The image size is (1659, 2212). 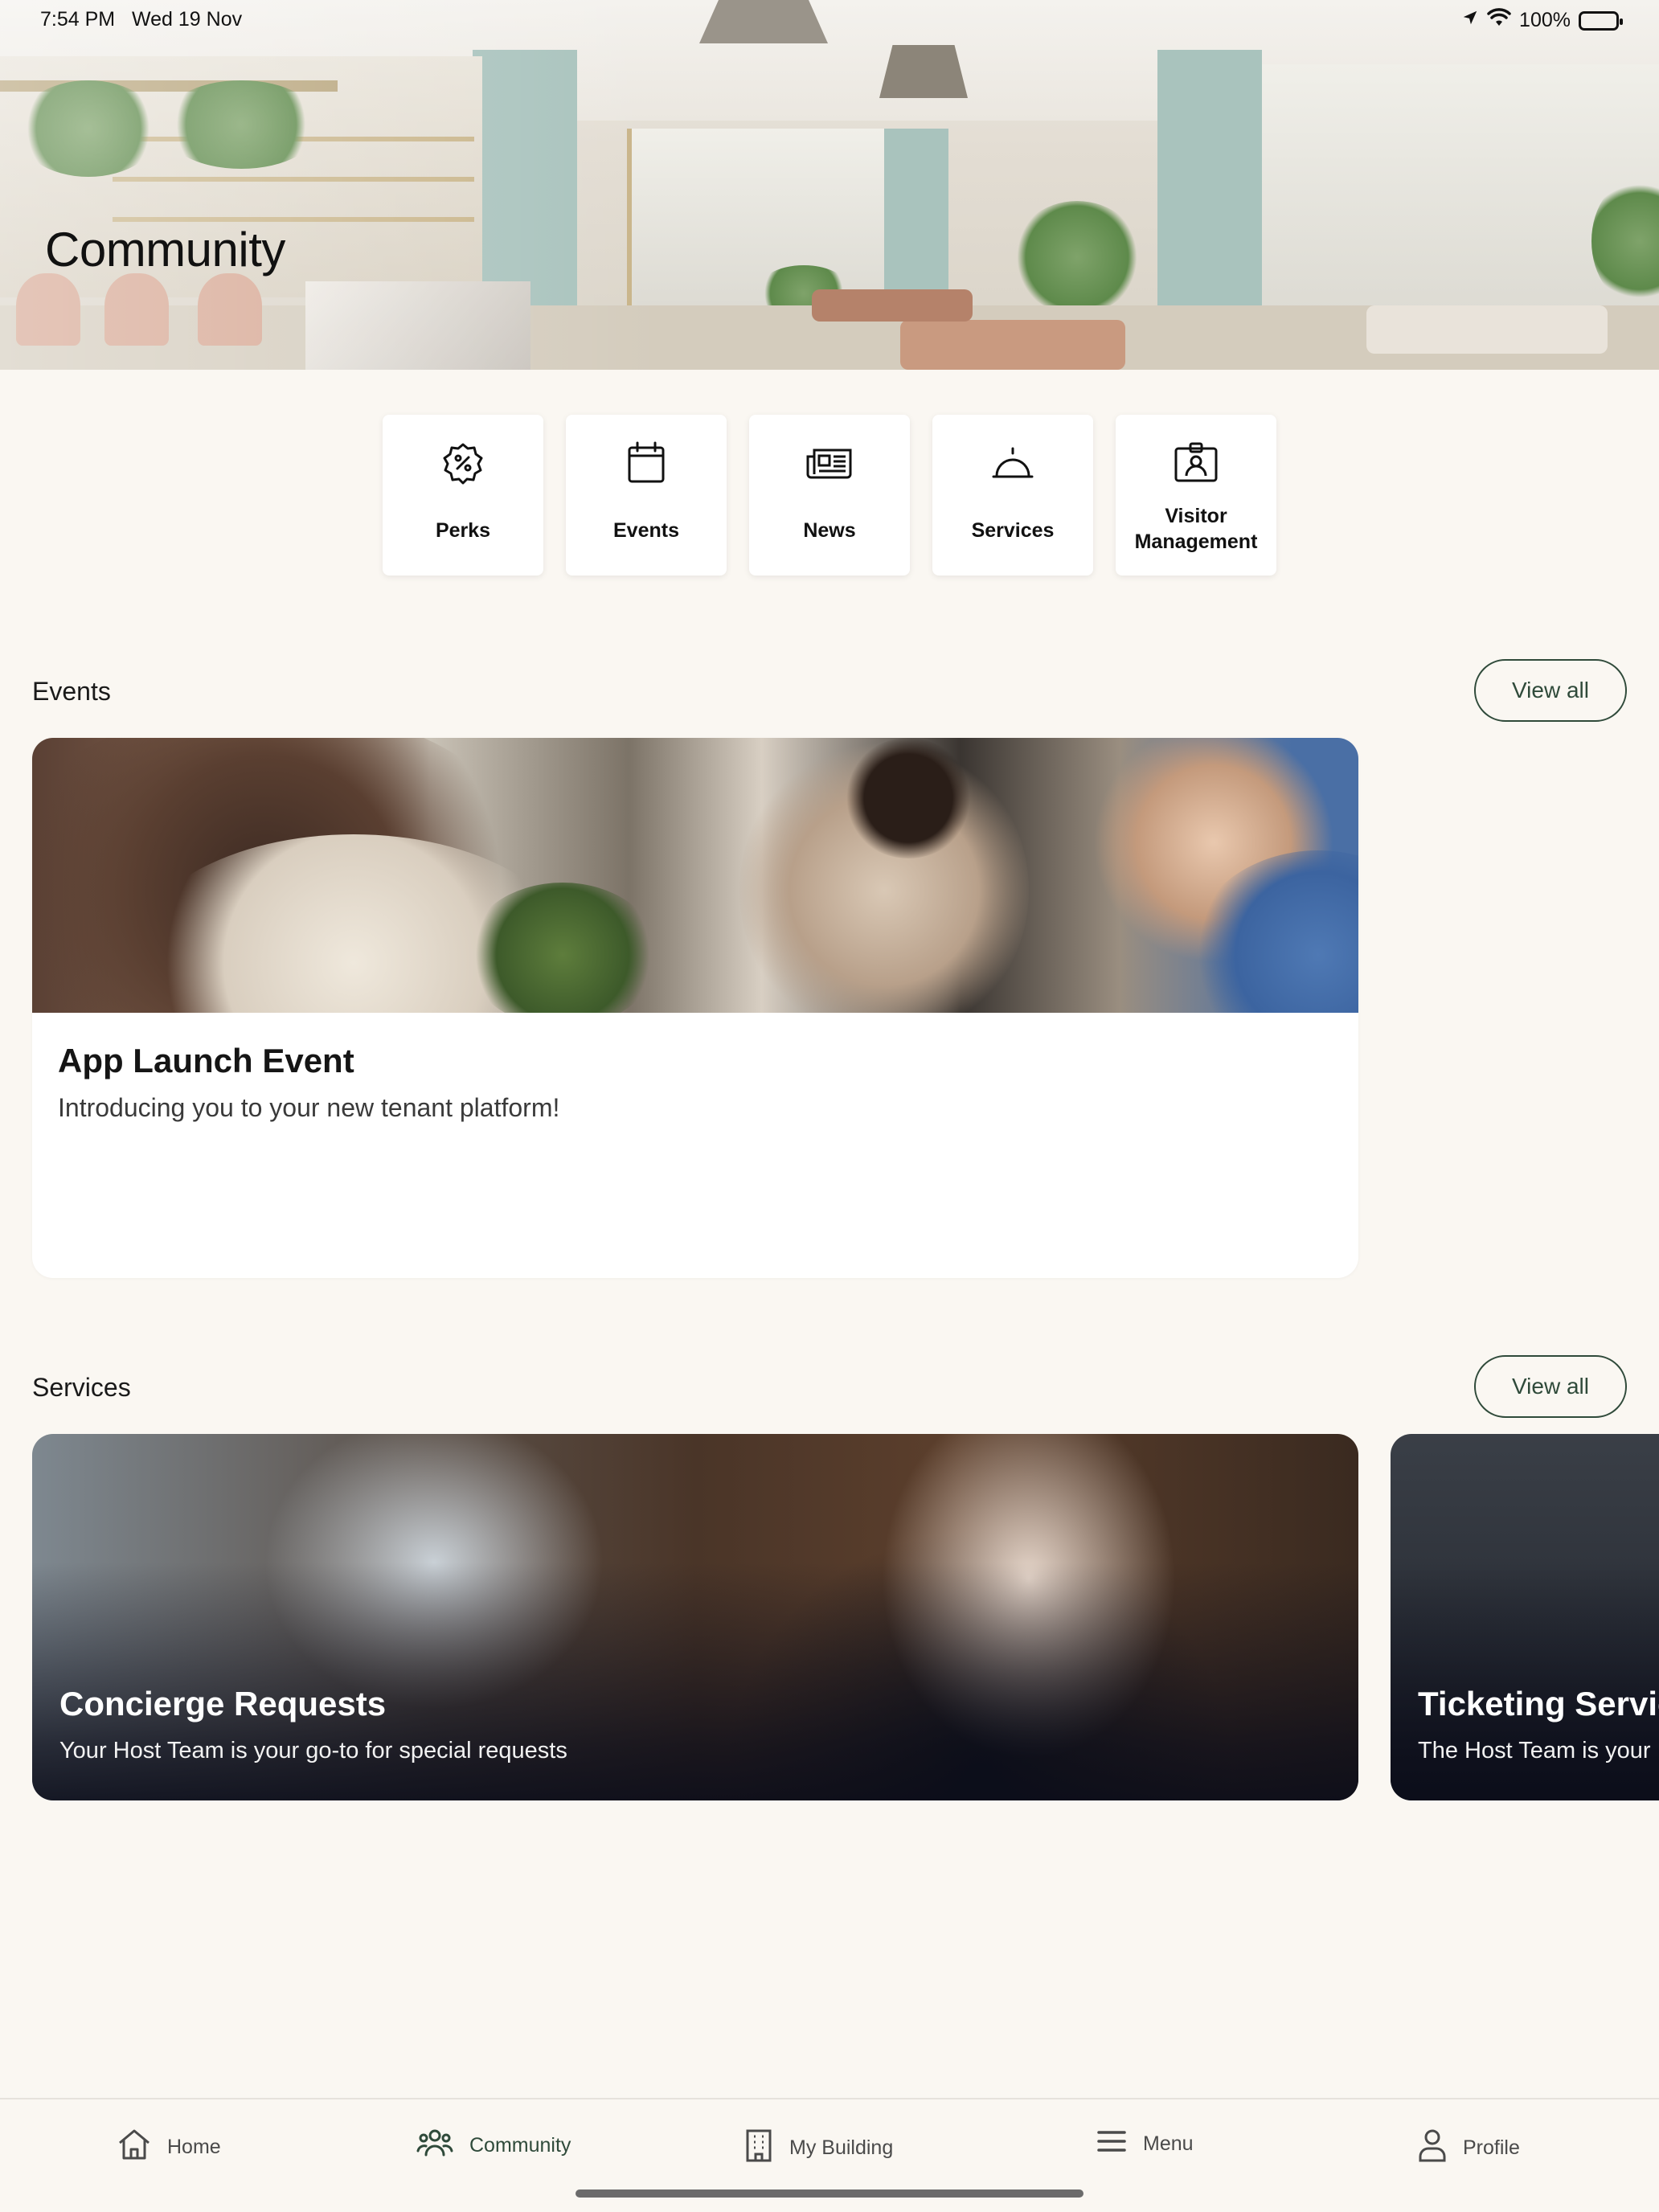 I want to click on id-badge-icon, so click(x=1196, y=463).